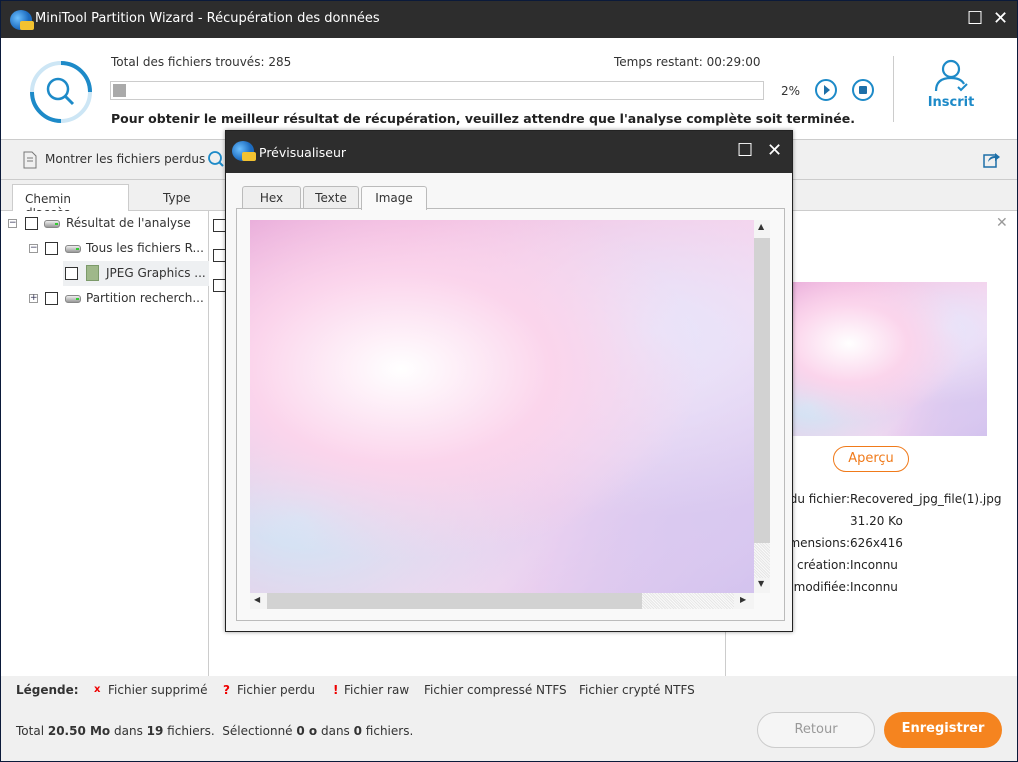 This screenshot has height=762, width=1018. Describe the element at coordinates (926, 499) in the screenshot. I see `detail-value: Recovered_jpg_file(1).jpg` at that location.